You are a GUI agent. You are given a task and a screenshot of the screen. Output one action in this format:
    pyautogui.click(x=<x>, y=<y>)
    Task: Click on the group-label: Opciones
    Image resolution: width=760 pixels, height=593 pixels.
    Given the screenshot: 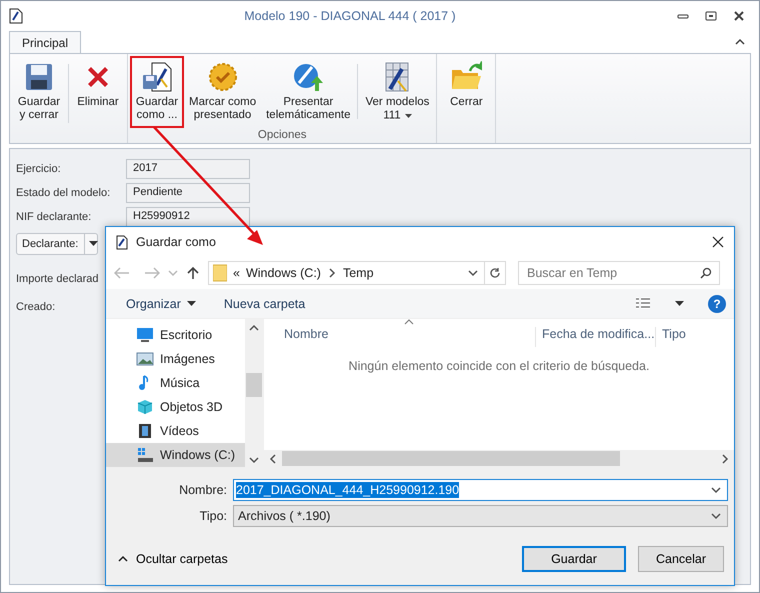 What is the action you would take?
    pyautogui.click(x=282, y=135)
    